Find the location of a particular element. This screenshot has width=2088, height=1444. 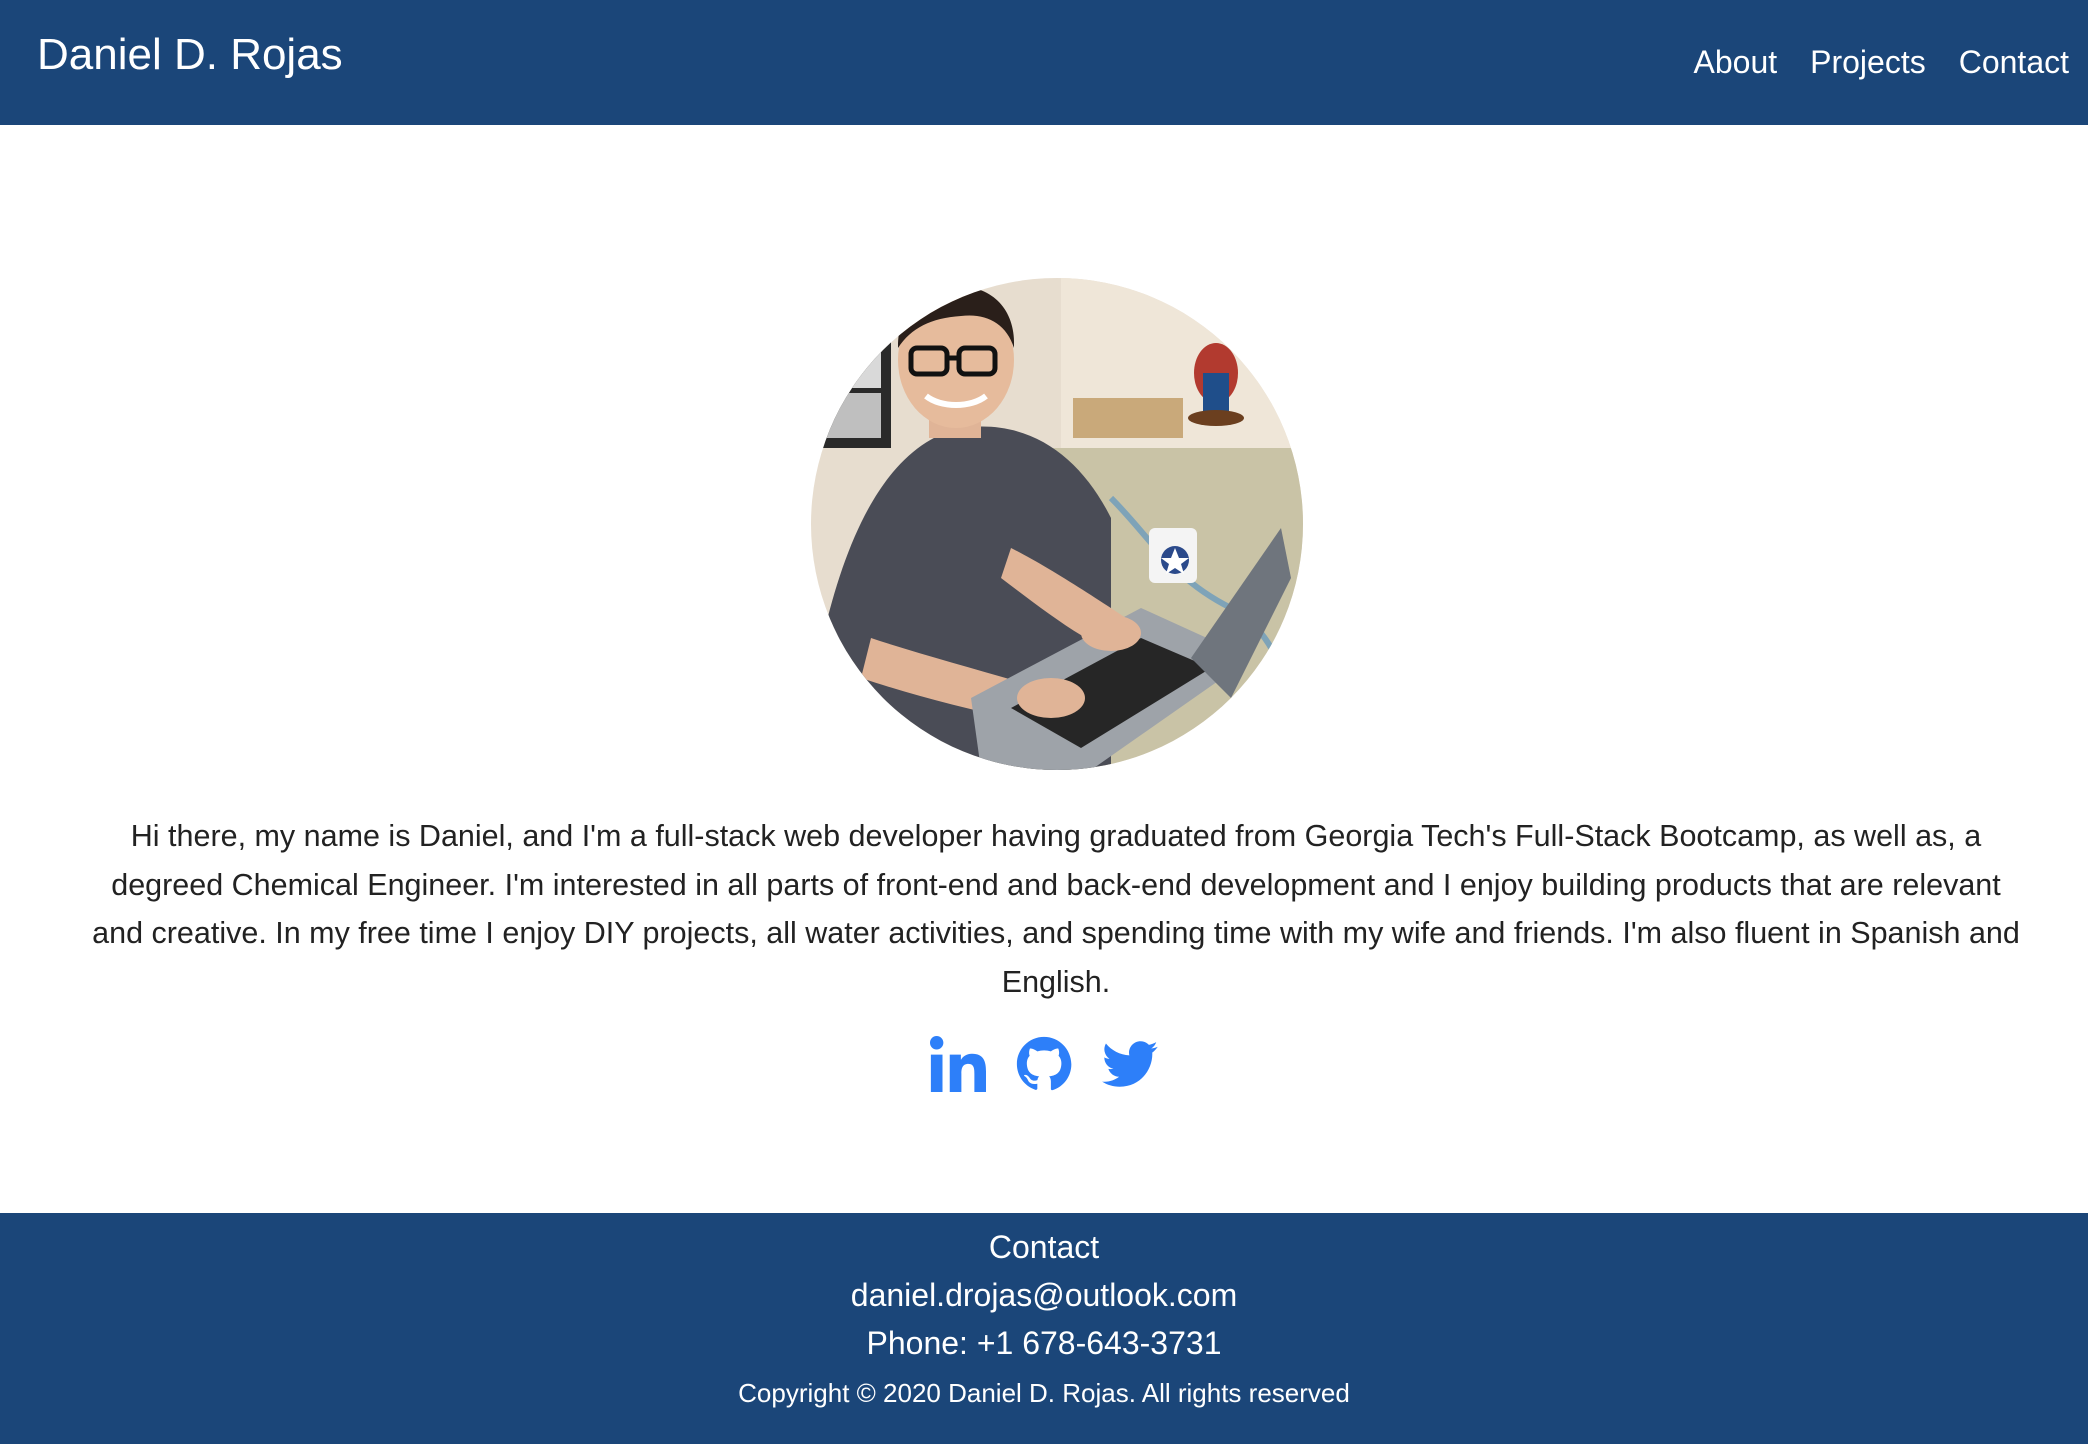

nav-menu: About Projects Contact is located at coordinates (1882, 62).